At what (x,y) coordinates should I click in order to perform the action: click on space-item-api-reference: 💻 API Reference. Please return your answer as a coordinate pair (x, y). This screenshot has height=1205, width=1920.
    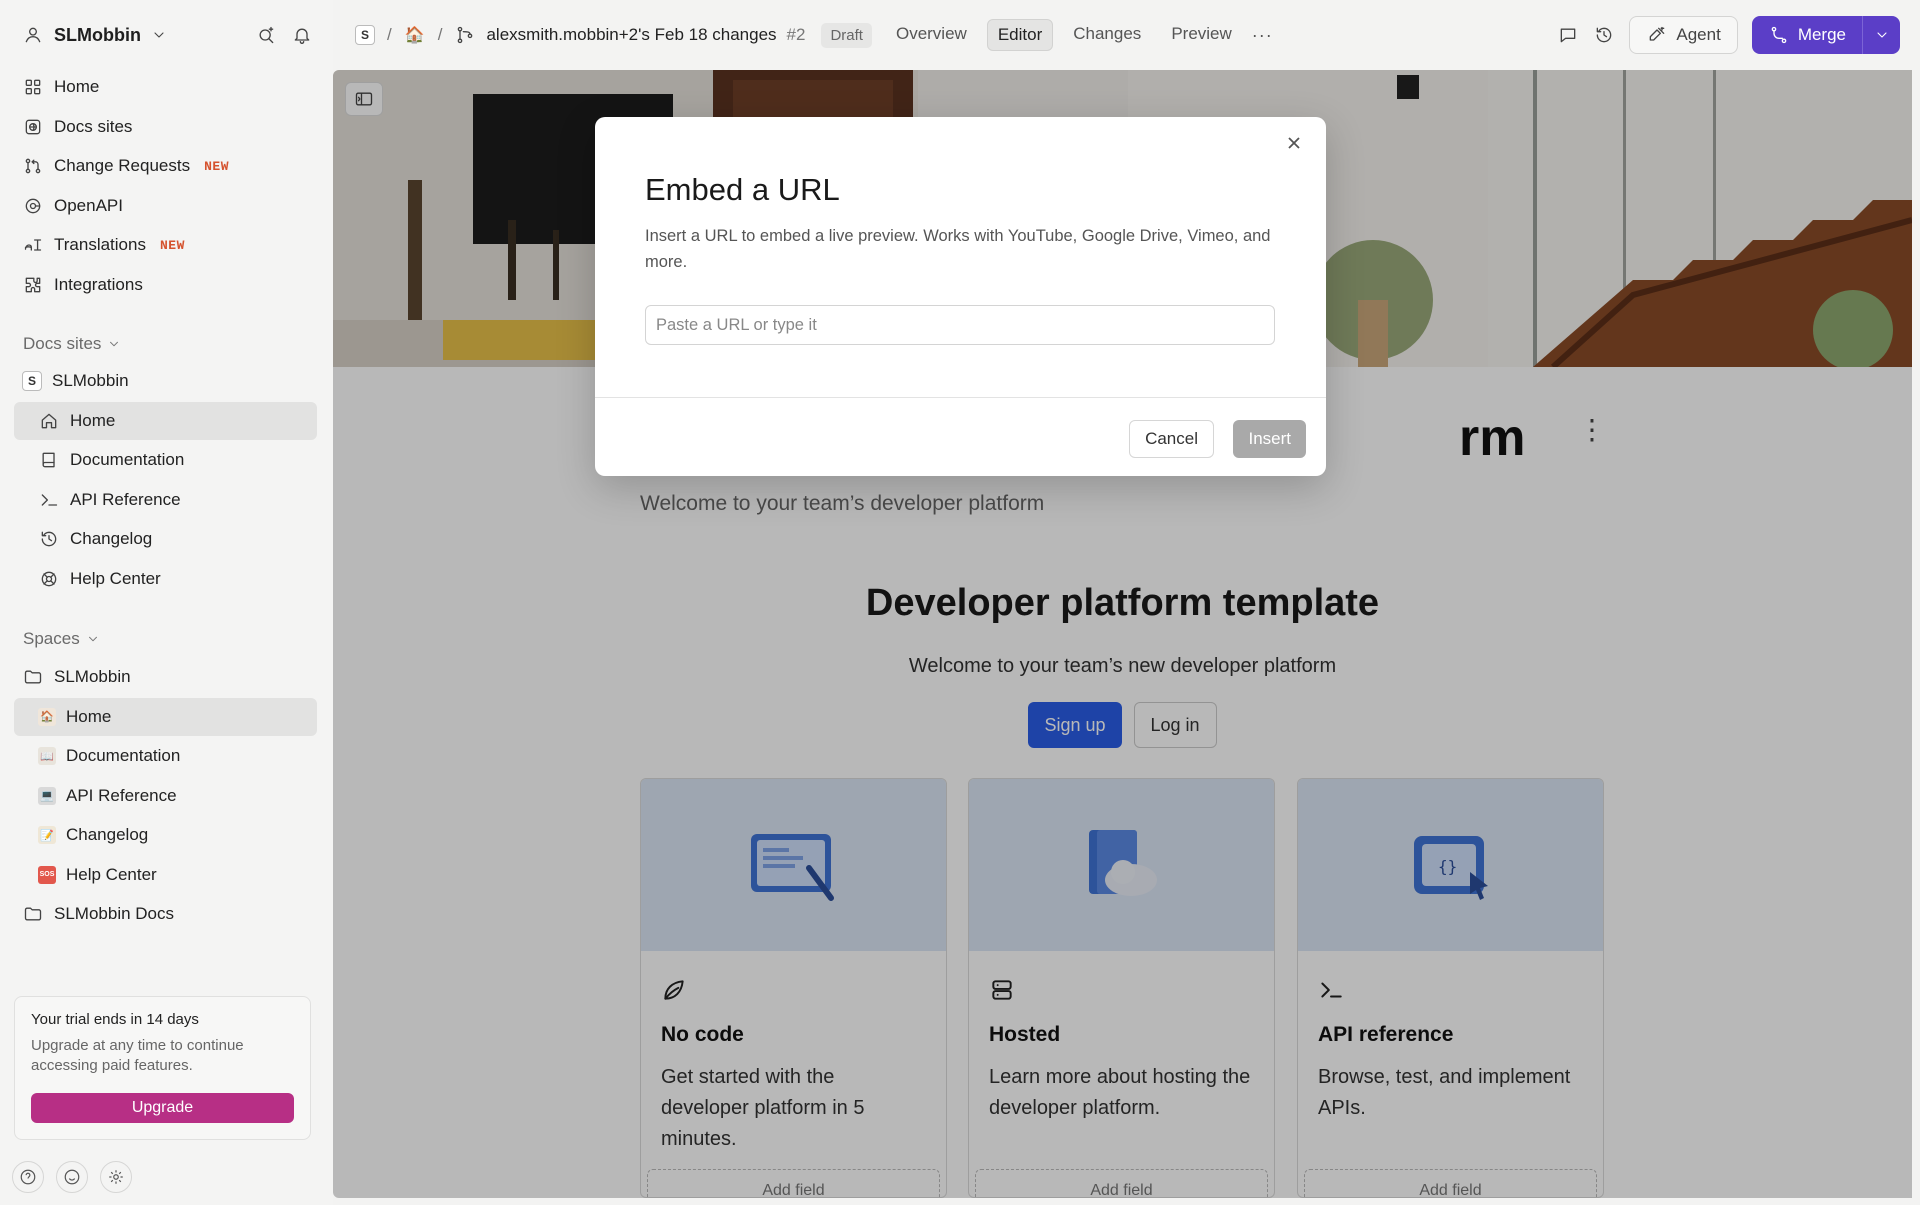
    Looking at the image, I should click on (165, 796).